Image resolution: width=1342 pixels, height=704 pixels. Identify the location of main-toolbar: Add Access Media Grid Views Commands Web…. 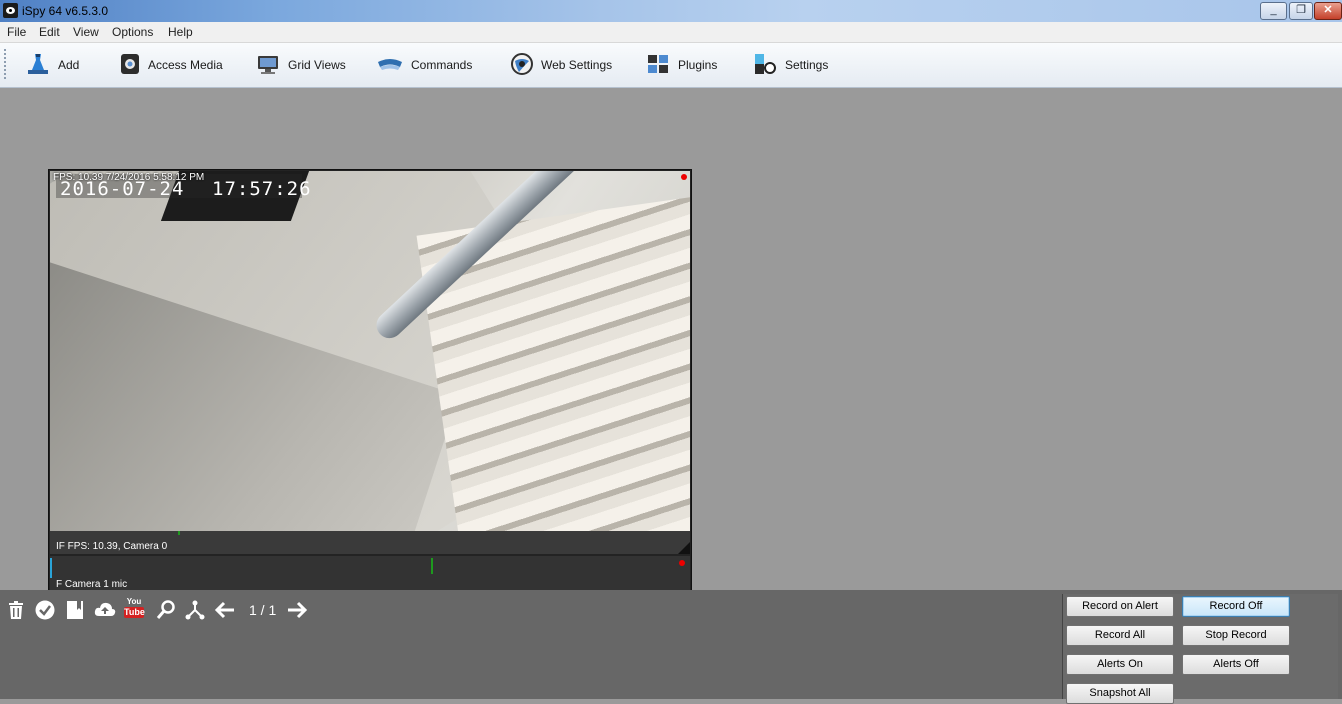
(671, 65).